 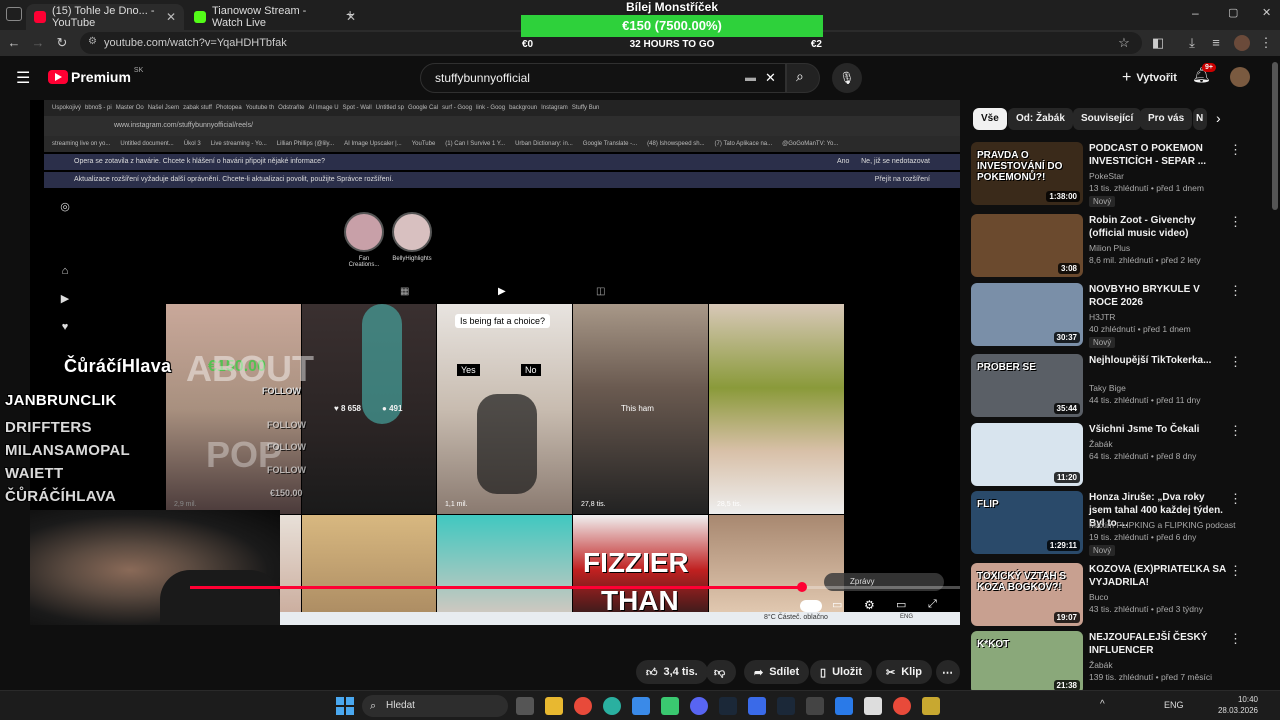 I want to click on settings-icon: ⚙, so click(x=869, y=605).